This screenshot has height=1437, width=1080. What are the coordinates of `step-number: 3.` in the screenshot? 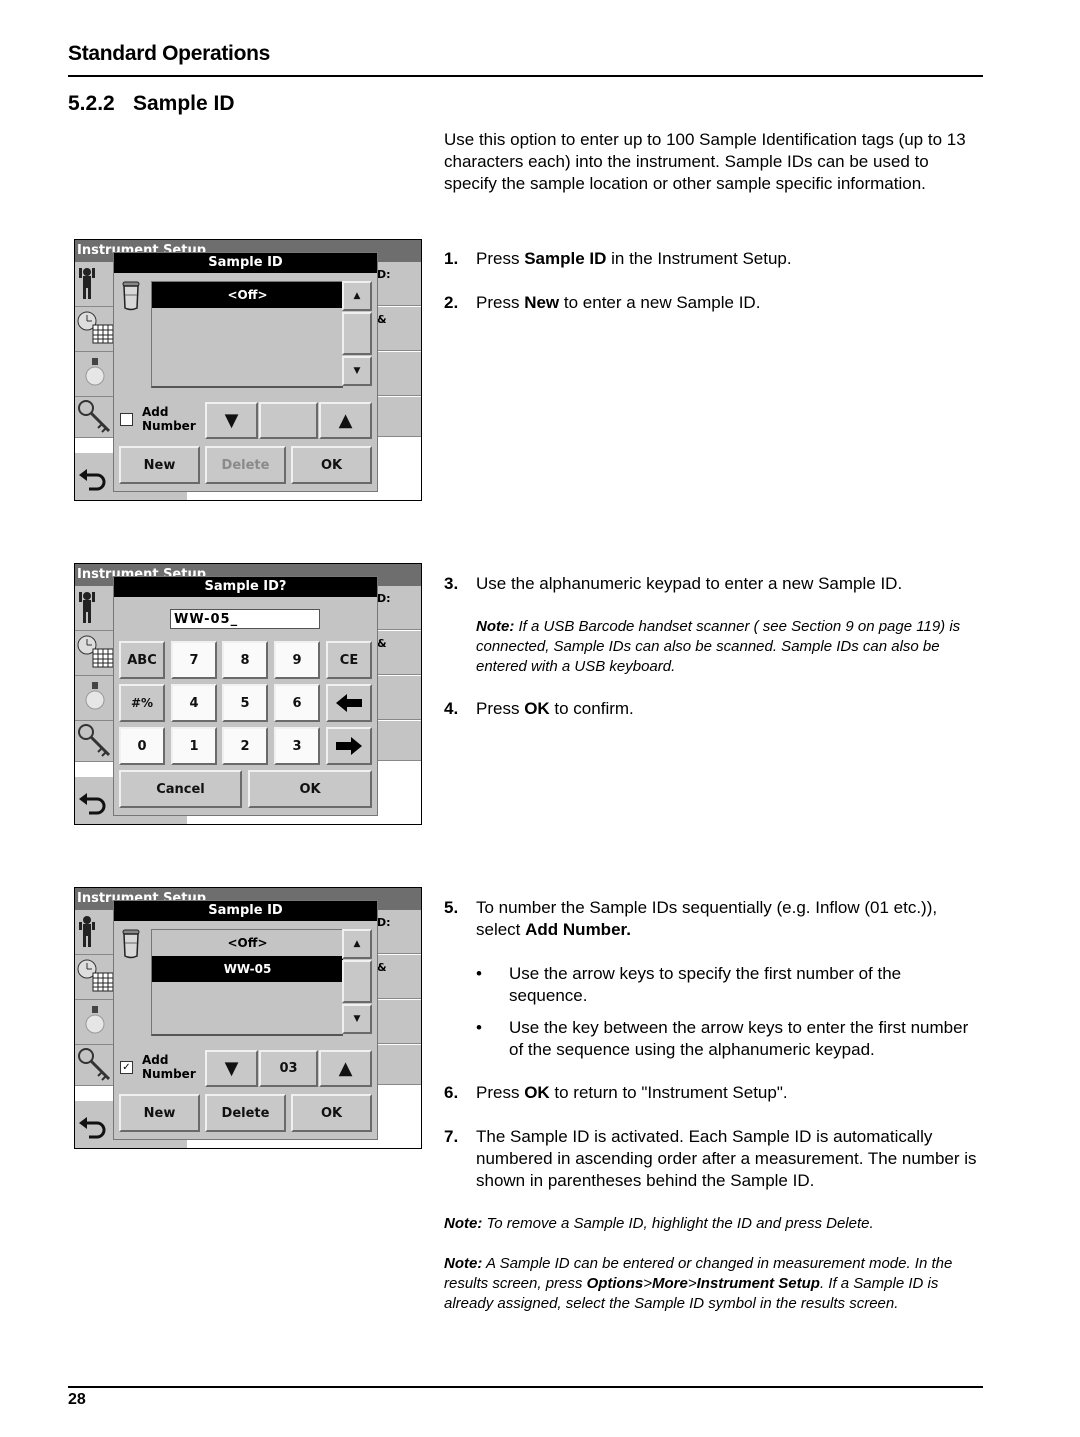 It's located at (451, 583).